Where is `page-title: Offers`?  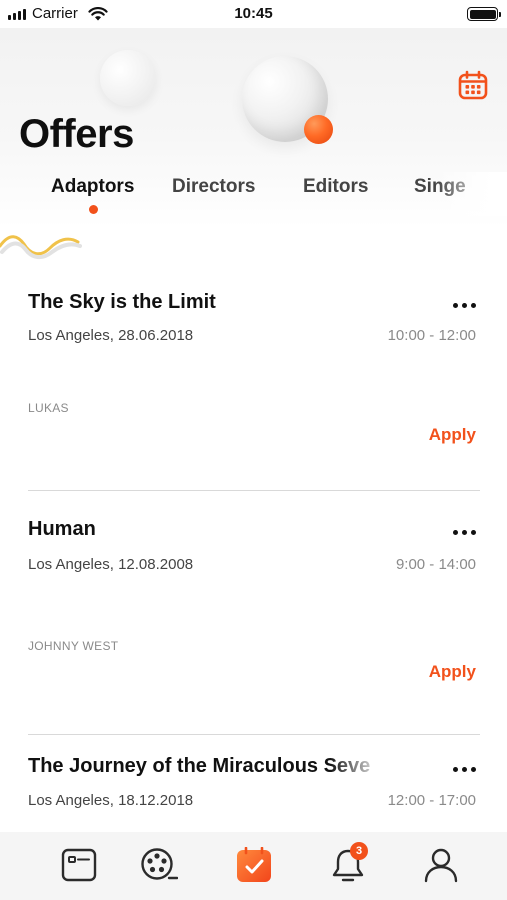
page-title: Offers is located at coordinates (76, 134).